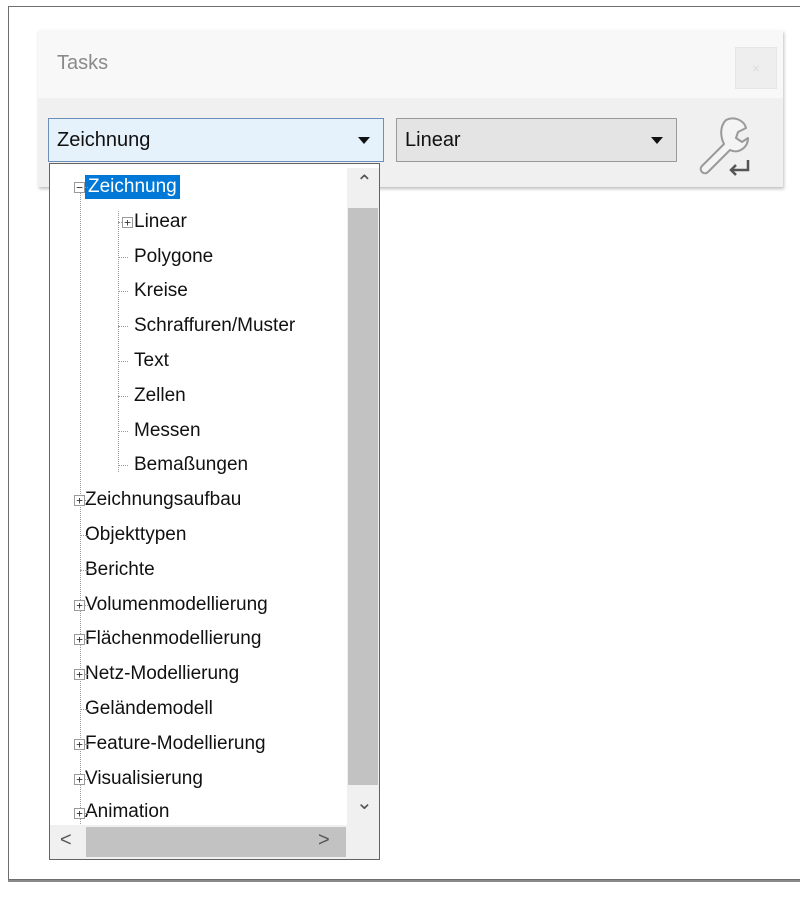 This screenshot has height=905, width=800. Describe the element at coordinates (410, 64) in the screenshot. I see `panel-header: Tasks ×` at that location.